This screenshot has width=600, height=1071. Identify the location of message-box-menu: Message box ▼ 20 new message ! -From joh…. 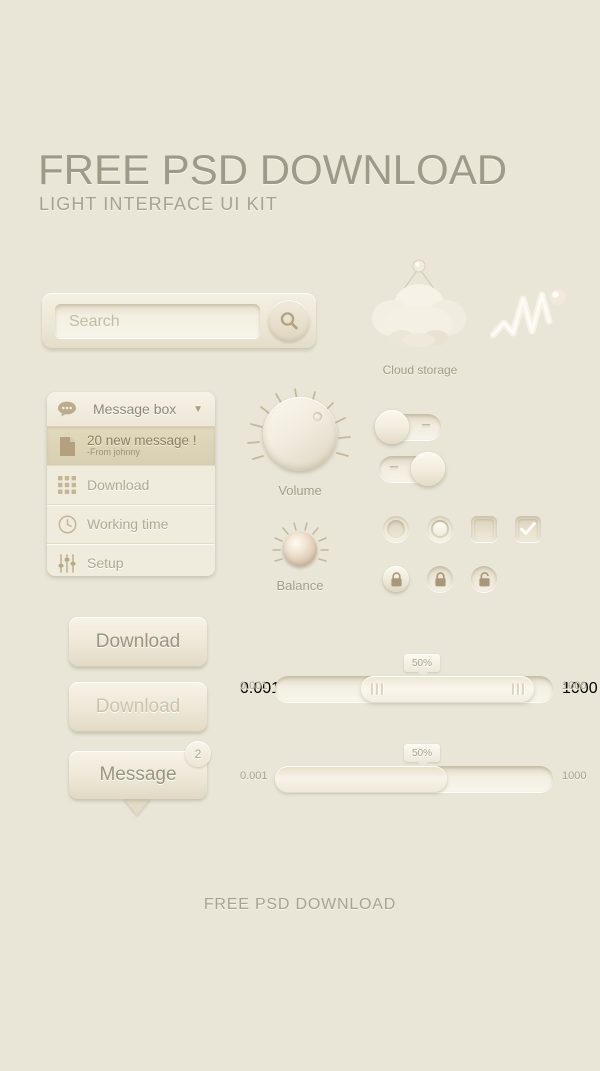
(131, 484).